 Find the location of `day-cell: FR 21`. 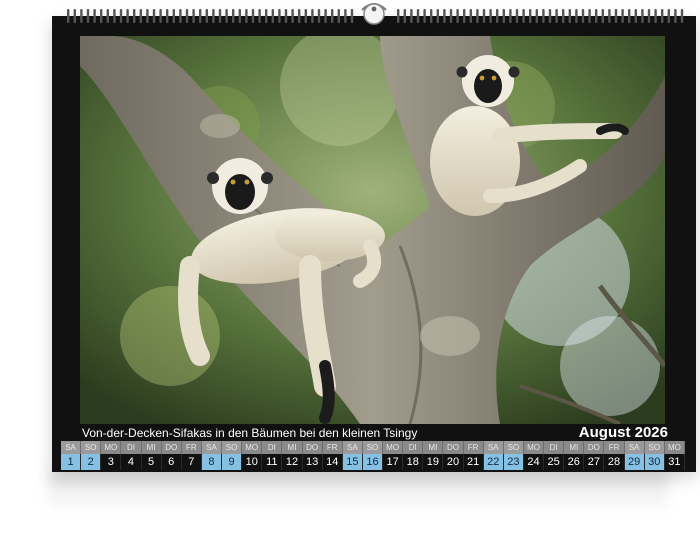

day-cell: FR 21 is located at coordinates (473, 456).